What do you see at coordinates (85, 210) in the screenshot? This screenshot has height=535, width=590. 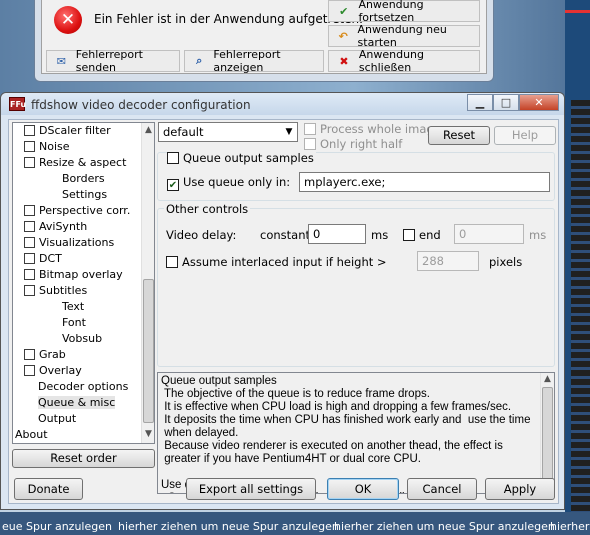 I see `tree-item-label: Perspective corr.` at bounding box center [85, 210].